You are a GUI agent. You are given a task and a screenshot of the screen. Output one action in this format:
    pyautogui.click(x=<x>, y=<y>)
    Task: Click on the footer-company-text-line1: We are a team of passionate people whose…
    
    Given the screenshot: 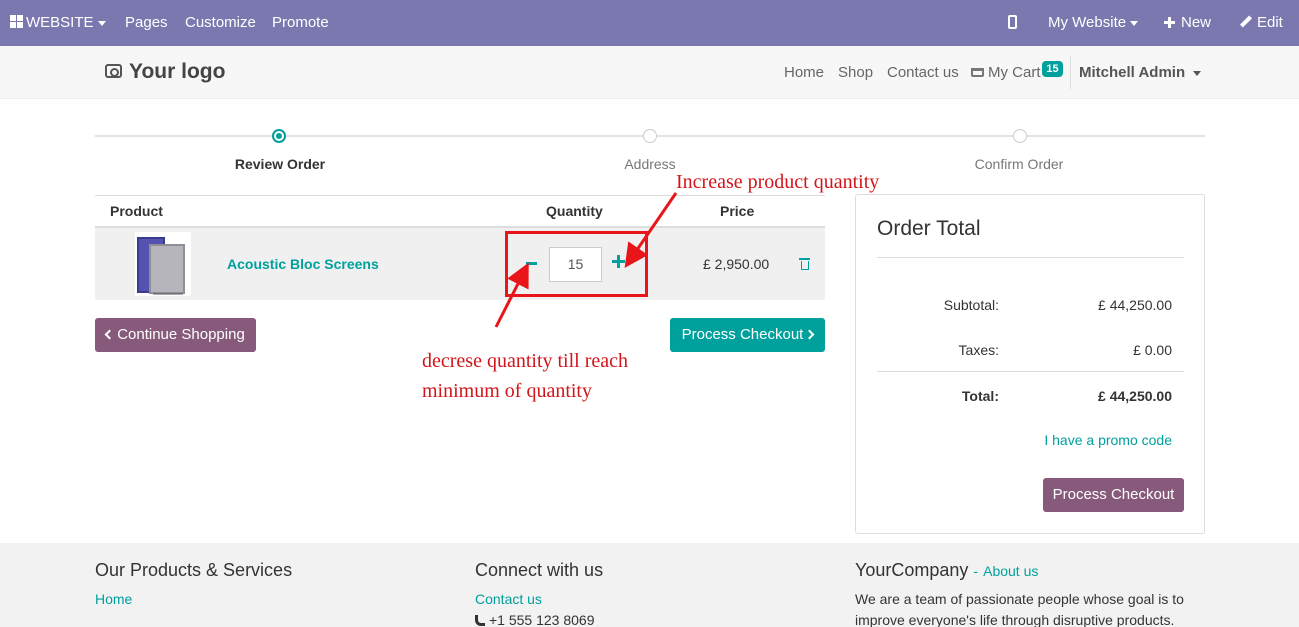 What is the action you would take?
    pyautogui.click(x=1019, y=599)
    